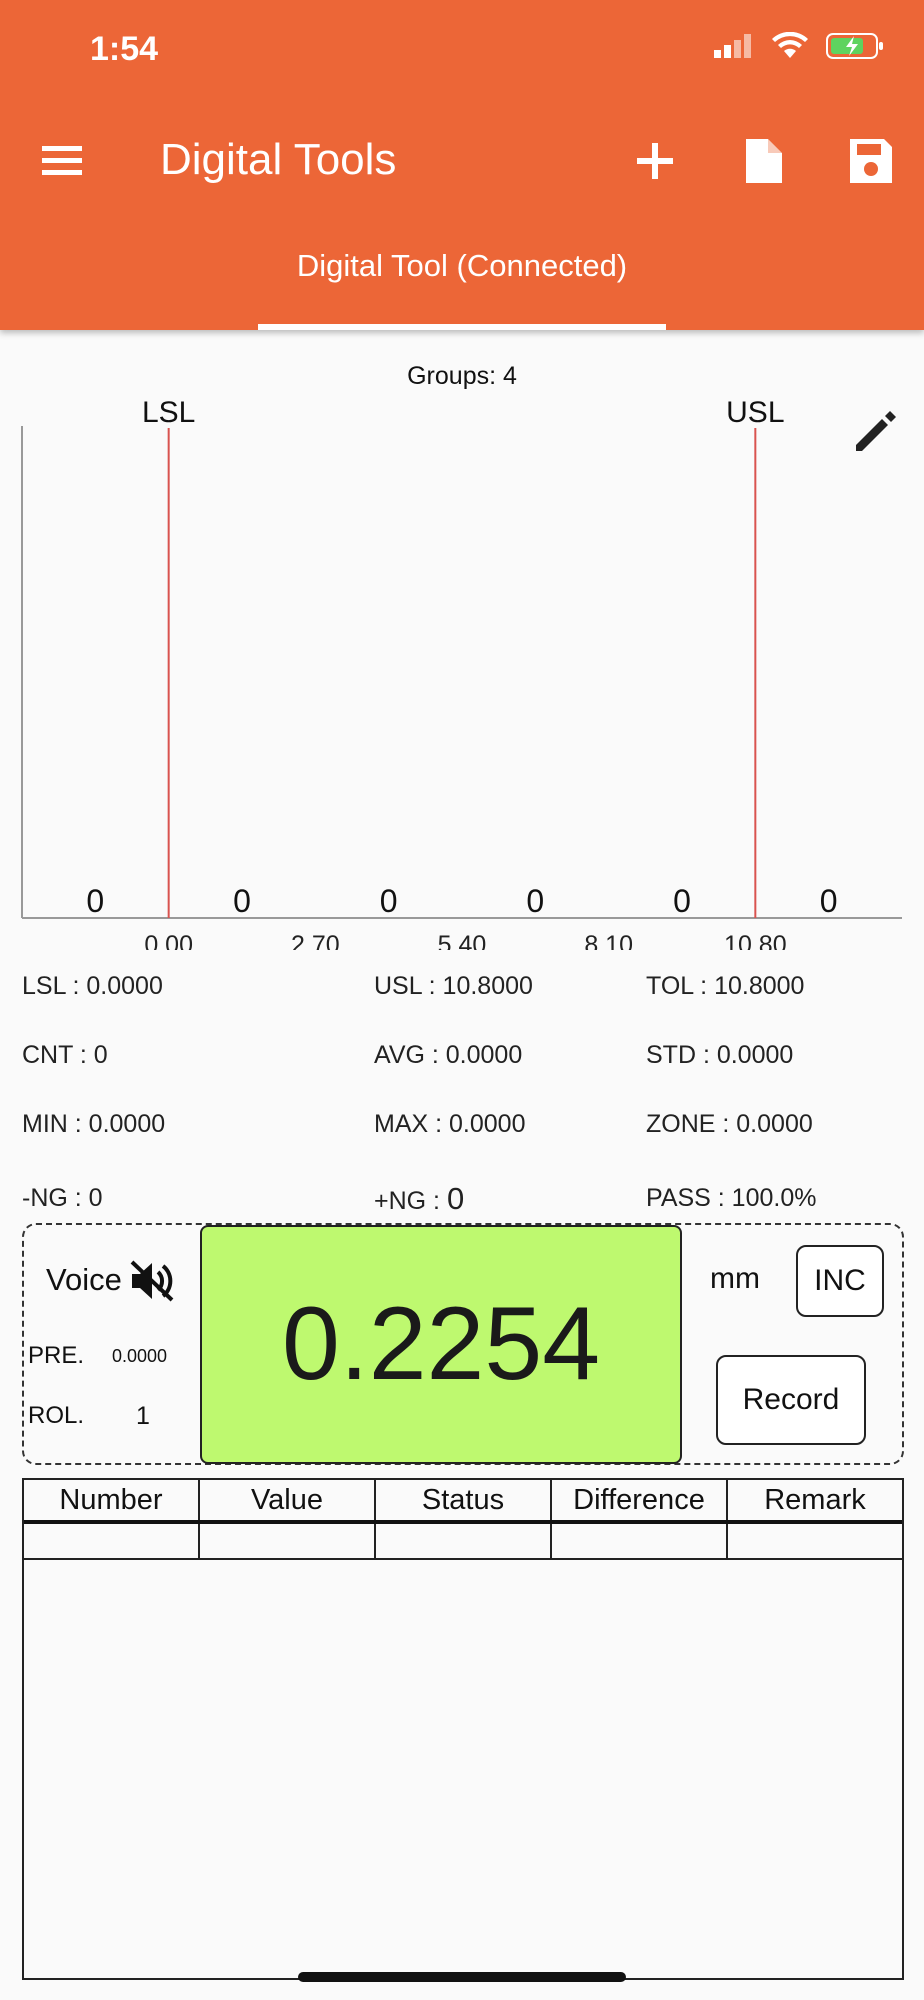 This screenshot has width=924, height=2000. What do you see at coordinates (62, 160) in the screenshot?
I see `menu-icon` at bounding box center [62, 160].